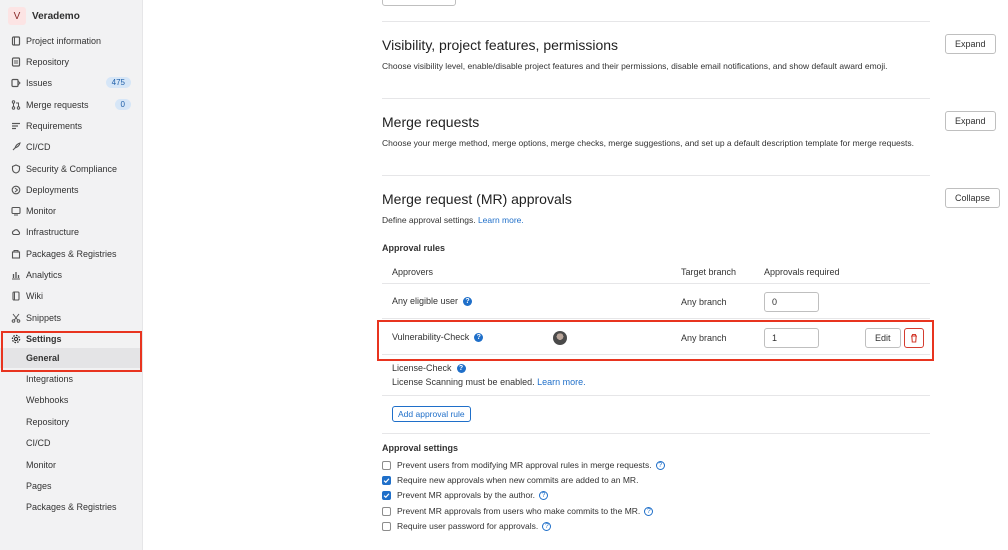 The image size is (1008, 550). Describe the element at coordinates (791, 302) in the screenshot. I see `approvals-required-input: 0` at that location.